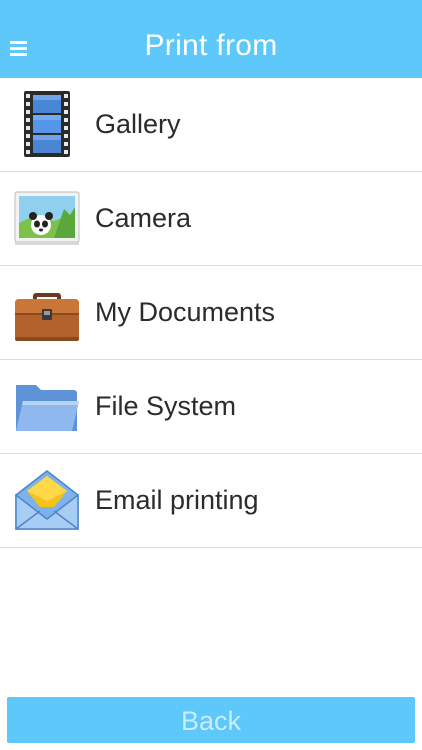  I want to click on list-item-label: Gallery, so click(138, 124).